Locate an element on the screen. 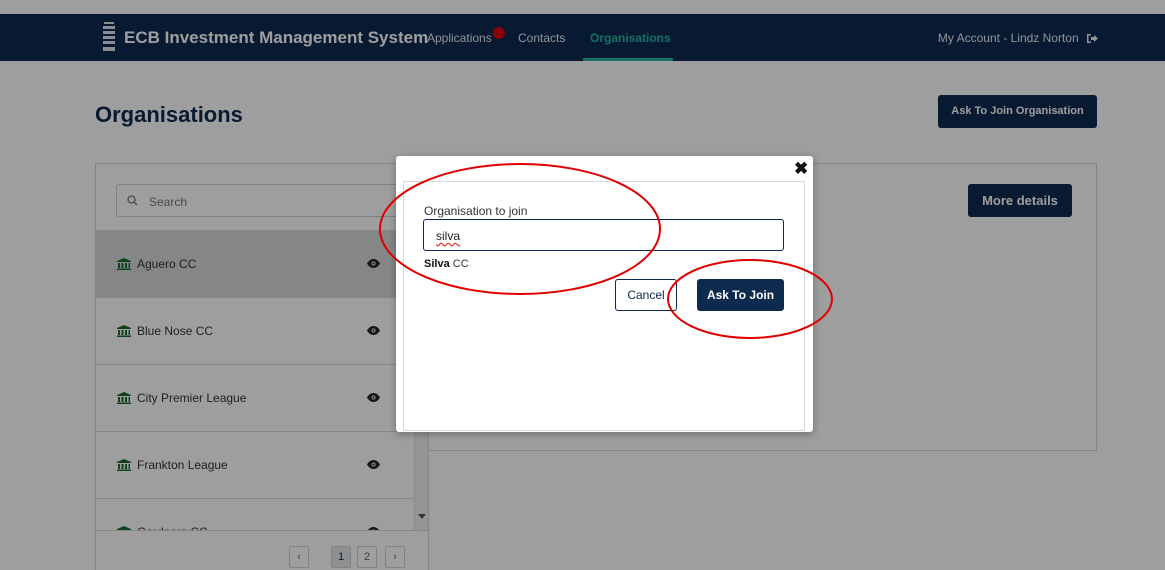 Image resolution: width=1165 pixels, height=570 pixels. close-icon: ✖ is located at coordinates (801, 168).